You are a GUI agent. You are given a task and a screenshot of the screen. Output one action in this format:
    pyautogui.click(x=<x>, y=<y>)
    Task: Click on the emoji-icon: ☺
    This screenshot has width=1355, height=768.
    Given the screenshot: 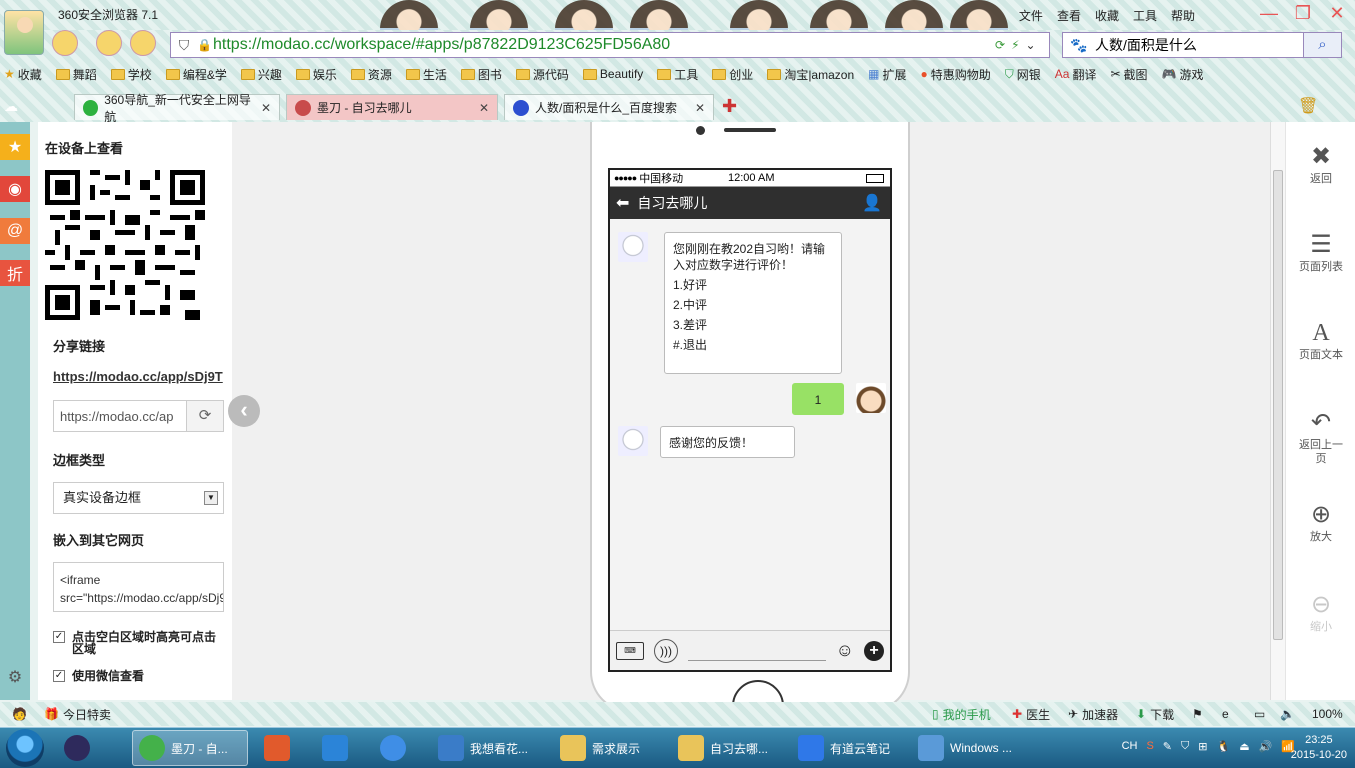 What is the action you would take?
    pyautogui.click(x=845, y=650)
    